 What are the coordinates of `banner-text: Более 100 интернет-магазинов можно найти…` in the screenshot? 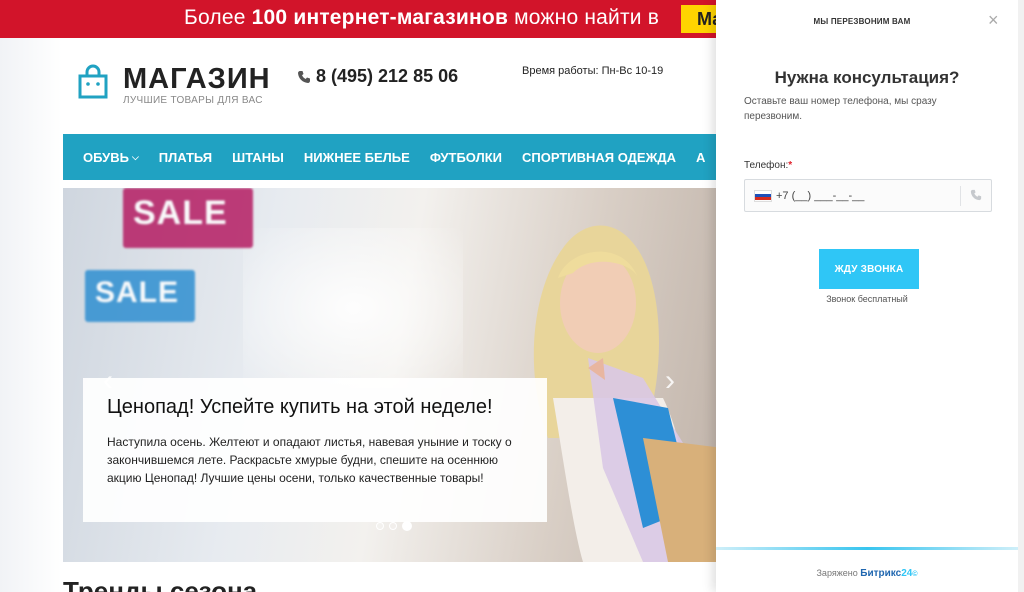 It's located at (422, 17).